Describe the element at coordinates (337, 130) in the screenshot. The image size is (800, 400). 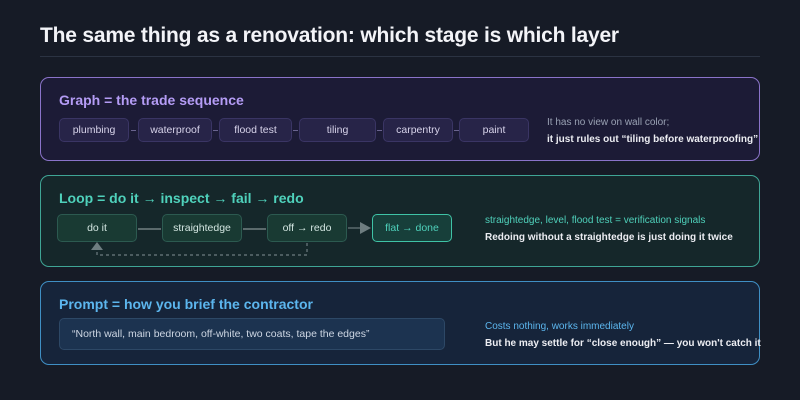
I see `sequence-step-tiling: tiling` at that location.